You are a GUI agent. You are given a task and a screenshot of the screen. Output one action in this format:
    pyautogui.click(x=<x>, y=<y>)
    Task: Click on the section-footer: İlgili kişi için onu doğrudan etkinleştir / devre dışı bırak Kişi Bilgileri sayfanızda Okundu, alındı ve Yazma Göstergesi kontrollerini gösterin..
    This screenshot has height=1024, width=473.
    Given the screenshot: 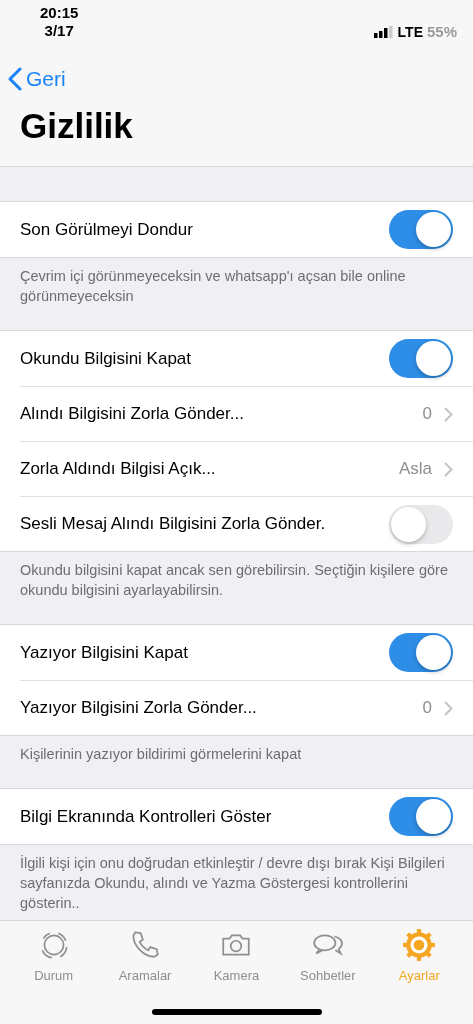 What is the action you would take?
    pyautogui.click(x=236, y=881)
    